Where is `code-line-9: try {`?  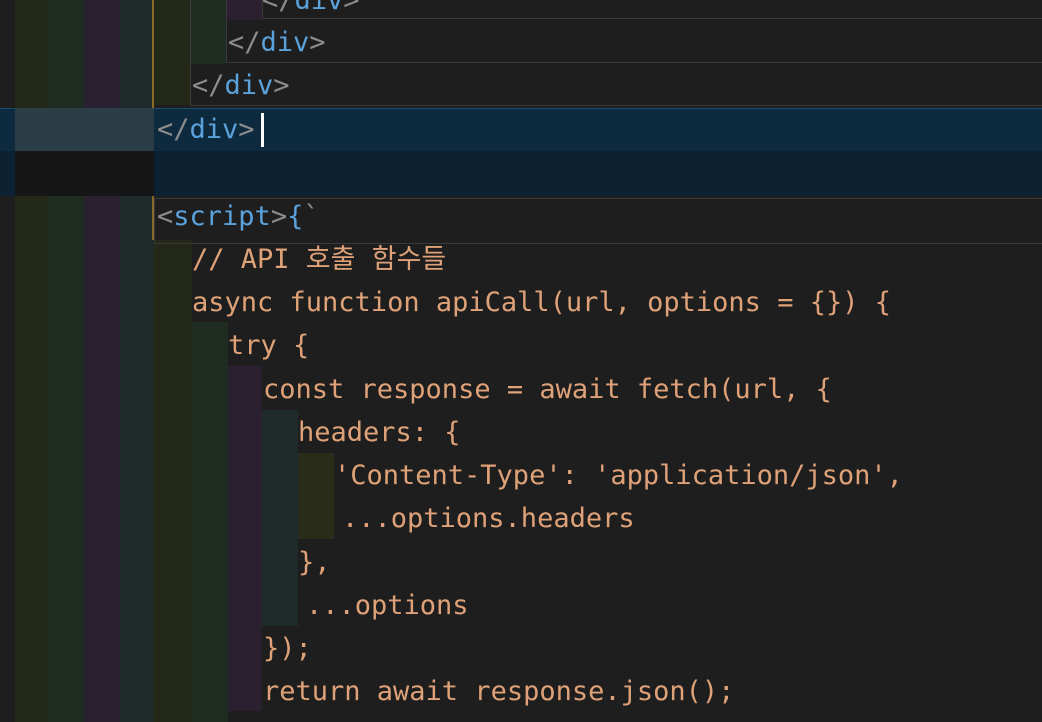
code-line-9: try { is located at coordinates (268, 345).